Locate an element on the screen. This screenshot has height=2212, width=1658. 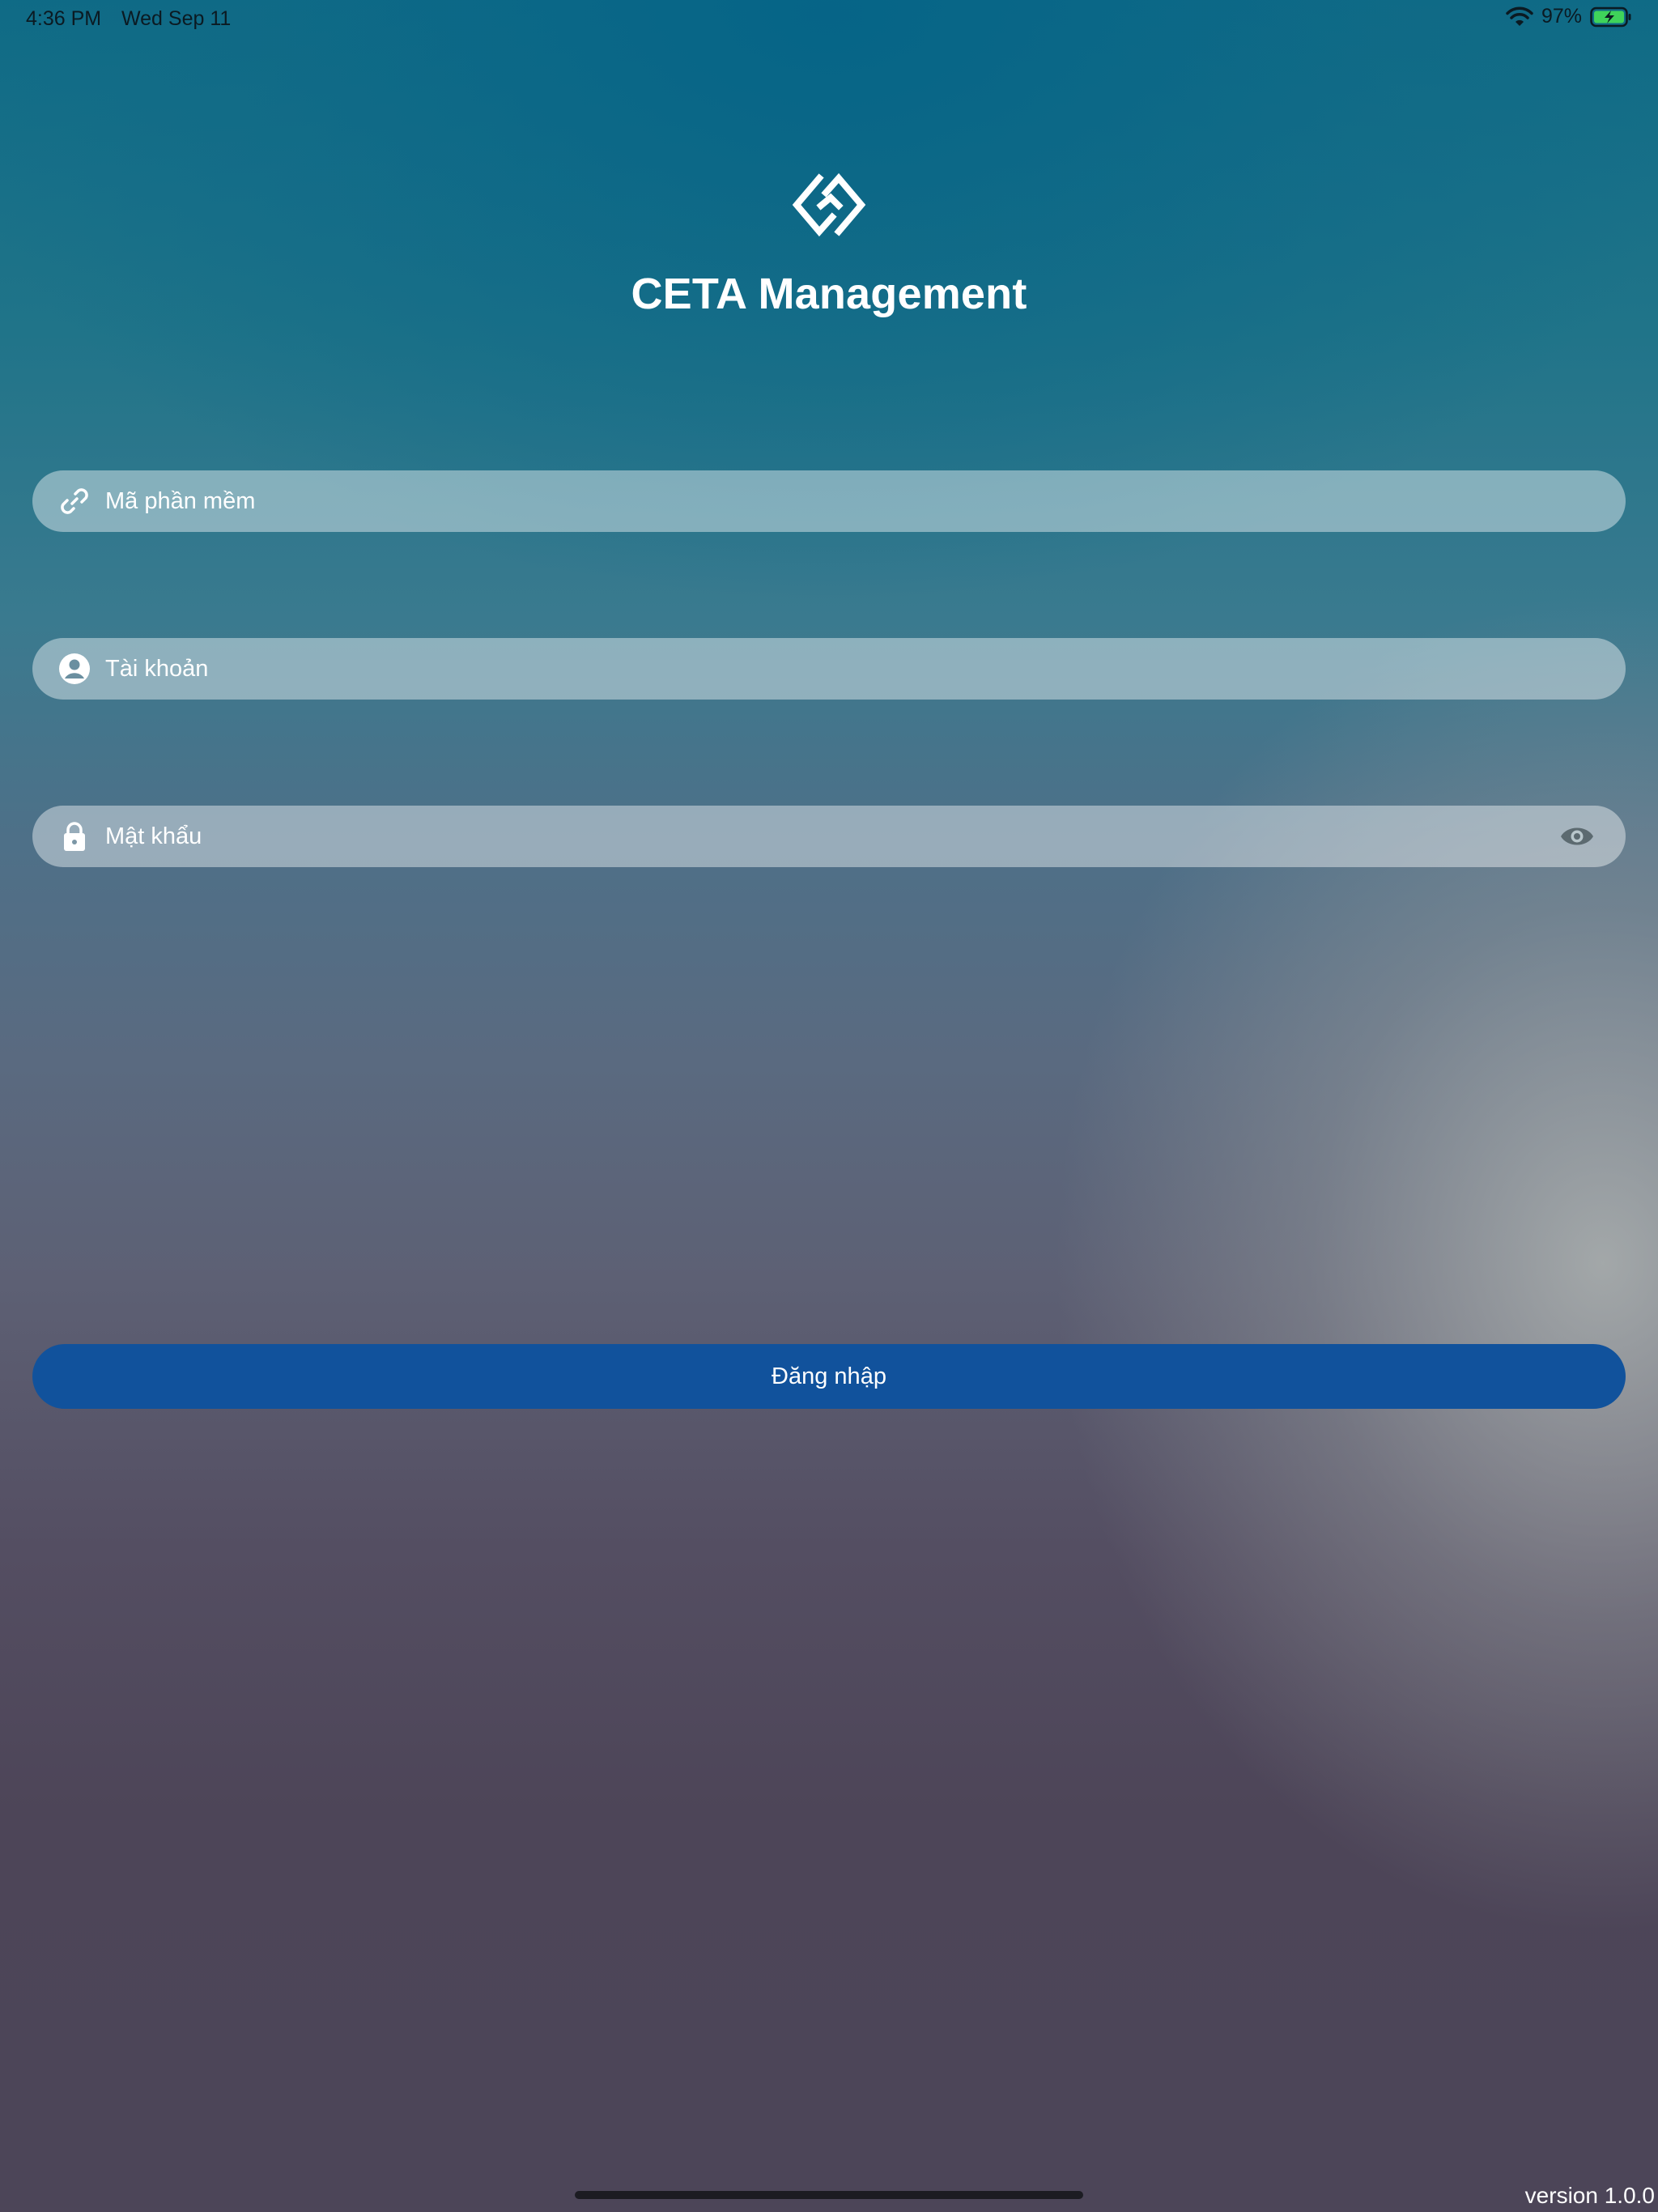
lock-icon is located at coordinates (74, 836).